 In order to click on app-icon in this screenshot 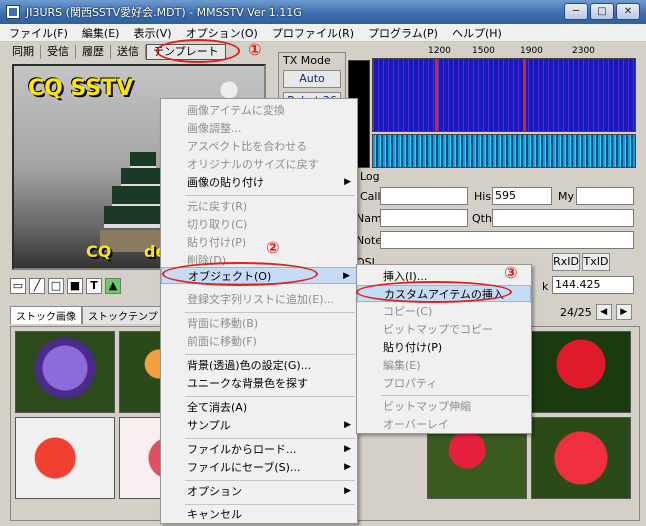, I will do `click(13, 12)`.